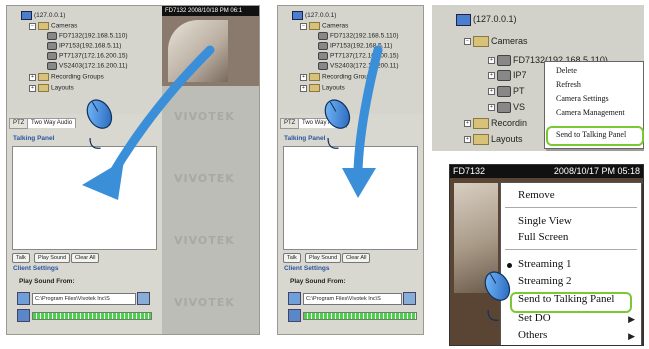 This screenshot has width=649, height=349. I want to click on client-settings-title: Client Settings, so click(36, 268).